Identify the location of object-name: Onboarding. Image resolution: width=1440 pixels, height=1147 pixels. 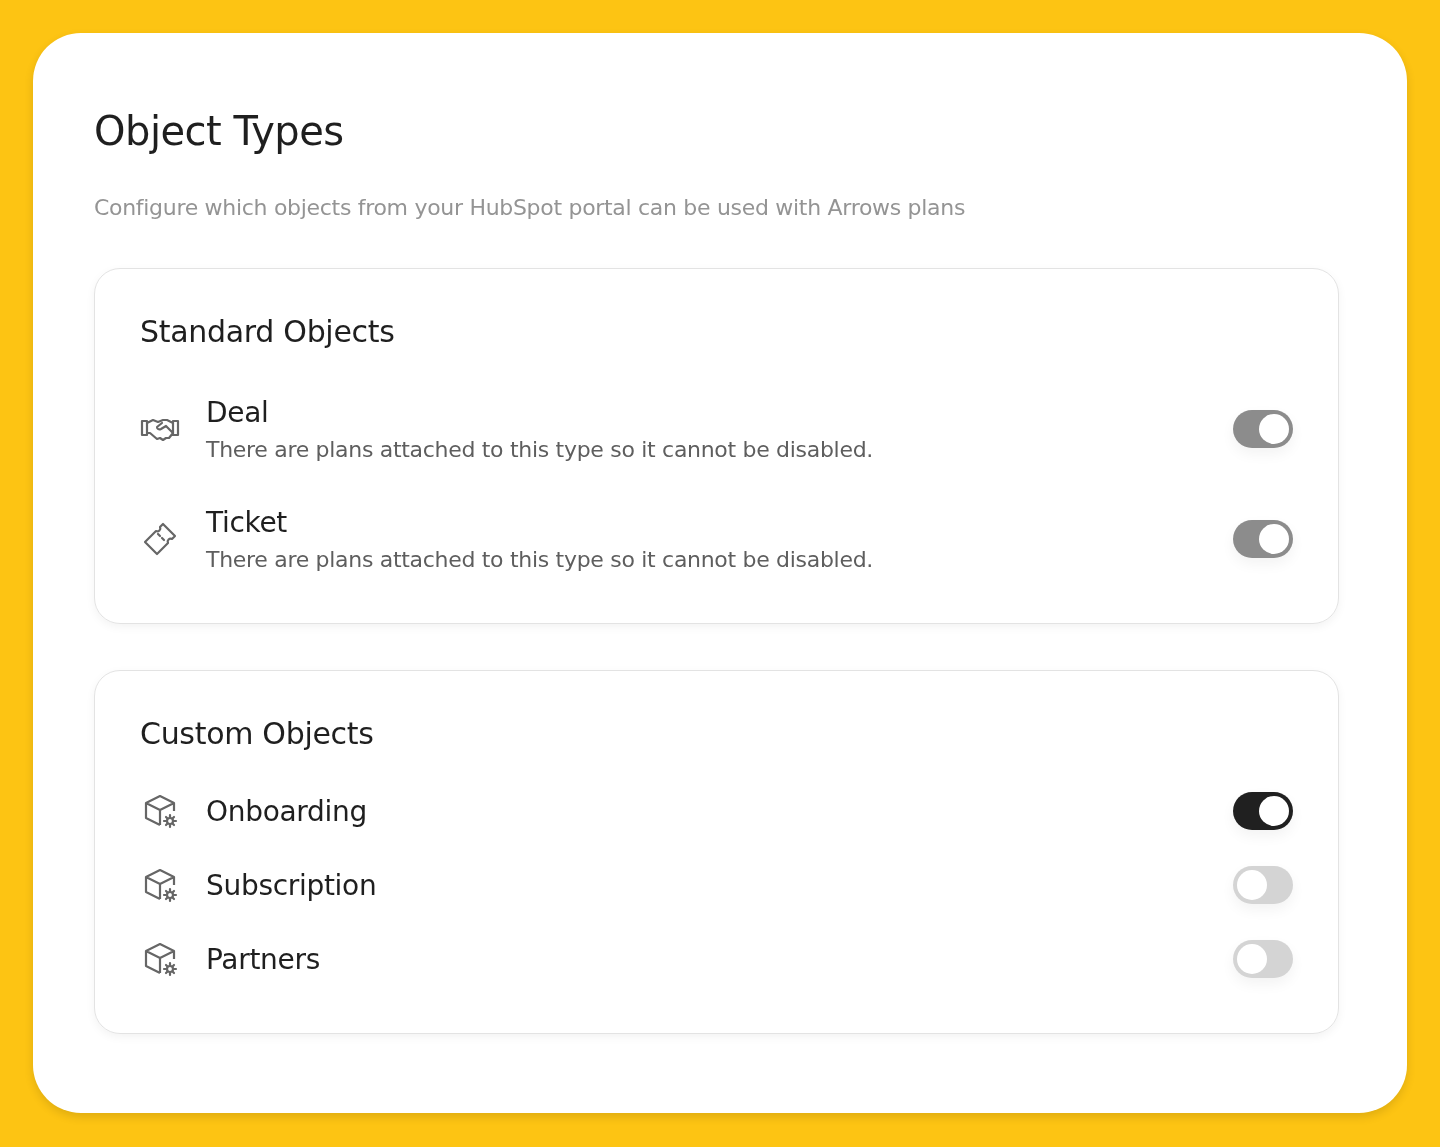
(287, 811).